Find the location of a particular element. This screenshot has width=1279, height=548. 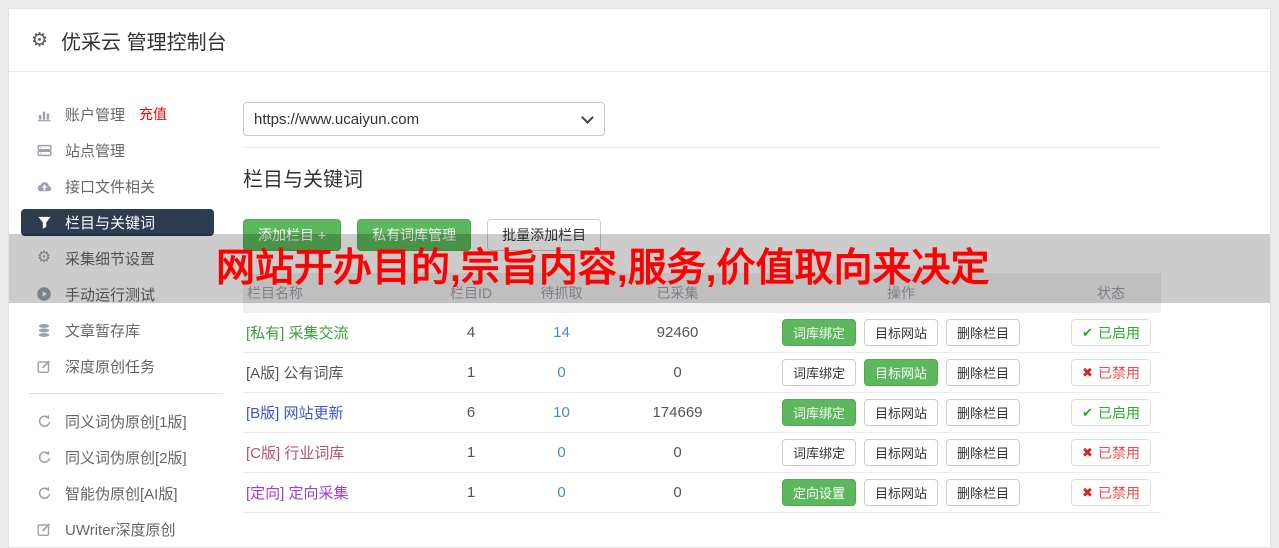

table-row: [私有] 采集交流 4 14 92460 词库绑定 目标网站 删除栏目 ✔ 已启用 is located at coordinates (702, 333).